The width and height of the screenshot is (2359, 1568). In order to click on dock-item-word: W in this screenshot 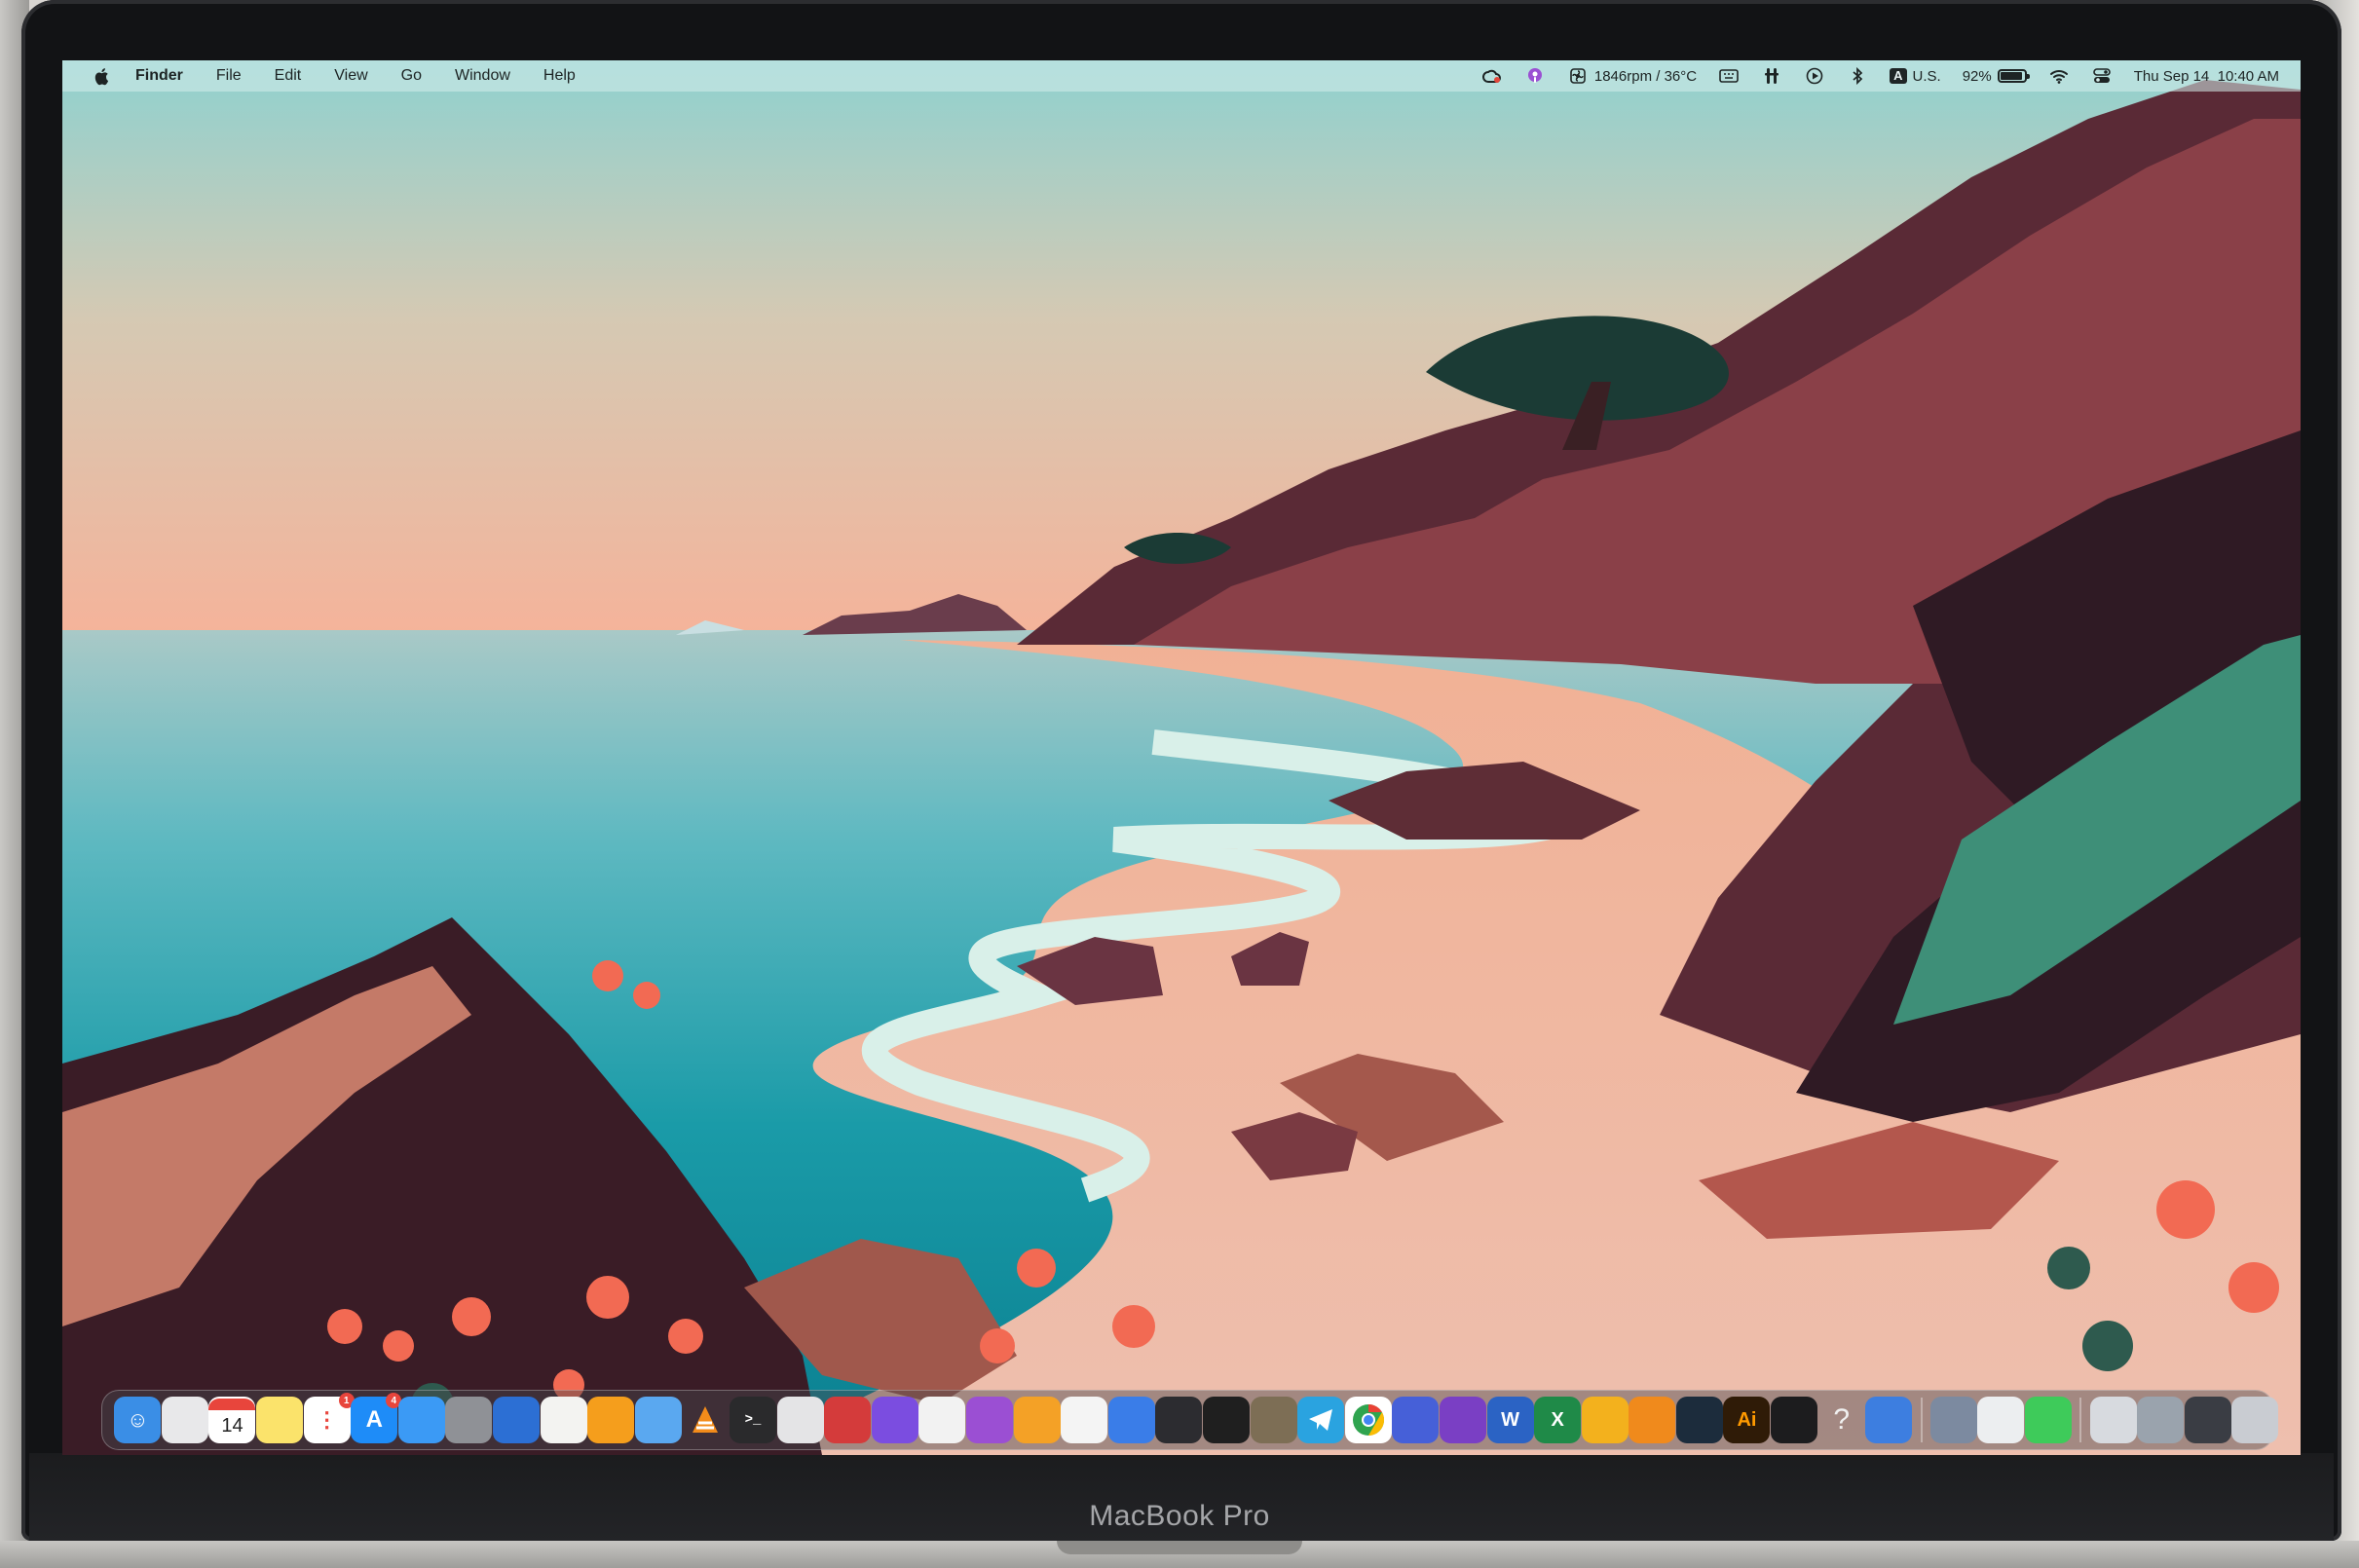, I will do `click(1510, 1420)`.